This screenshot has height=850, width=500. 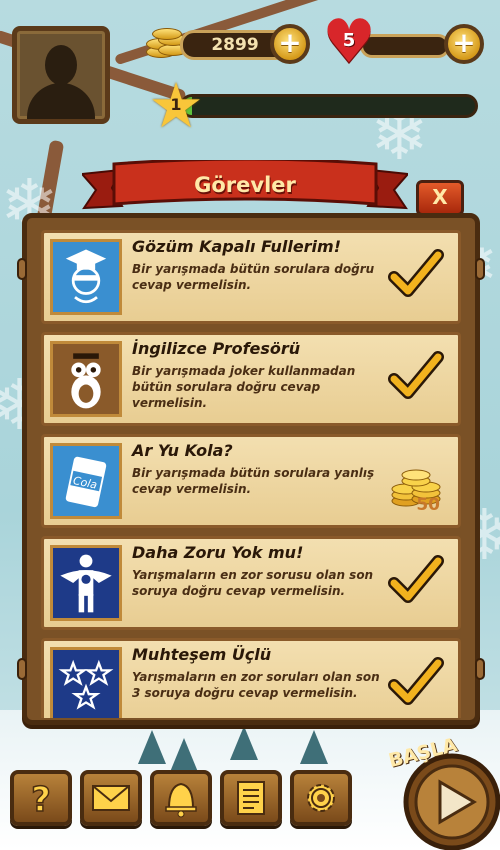 What do you see at coordinates (428, 505) in the screenshot?
I see `reward-amount: 50` at bounding box center [428, 505].